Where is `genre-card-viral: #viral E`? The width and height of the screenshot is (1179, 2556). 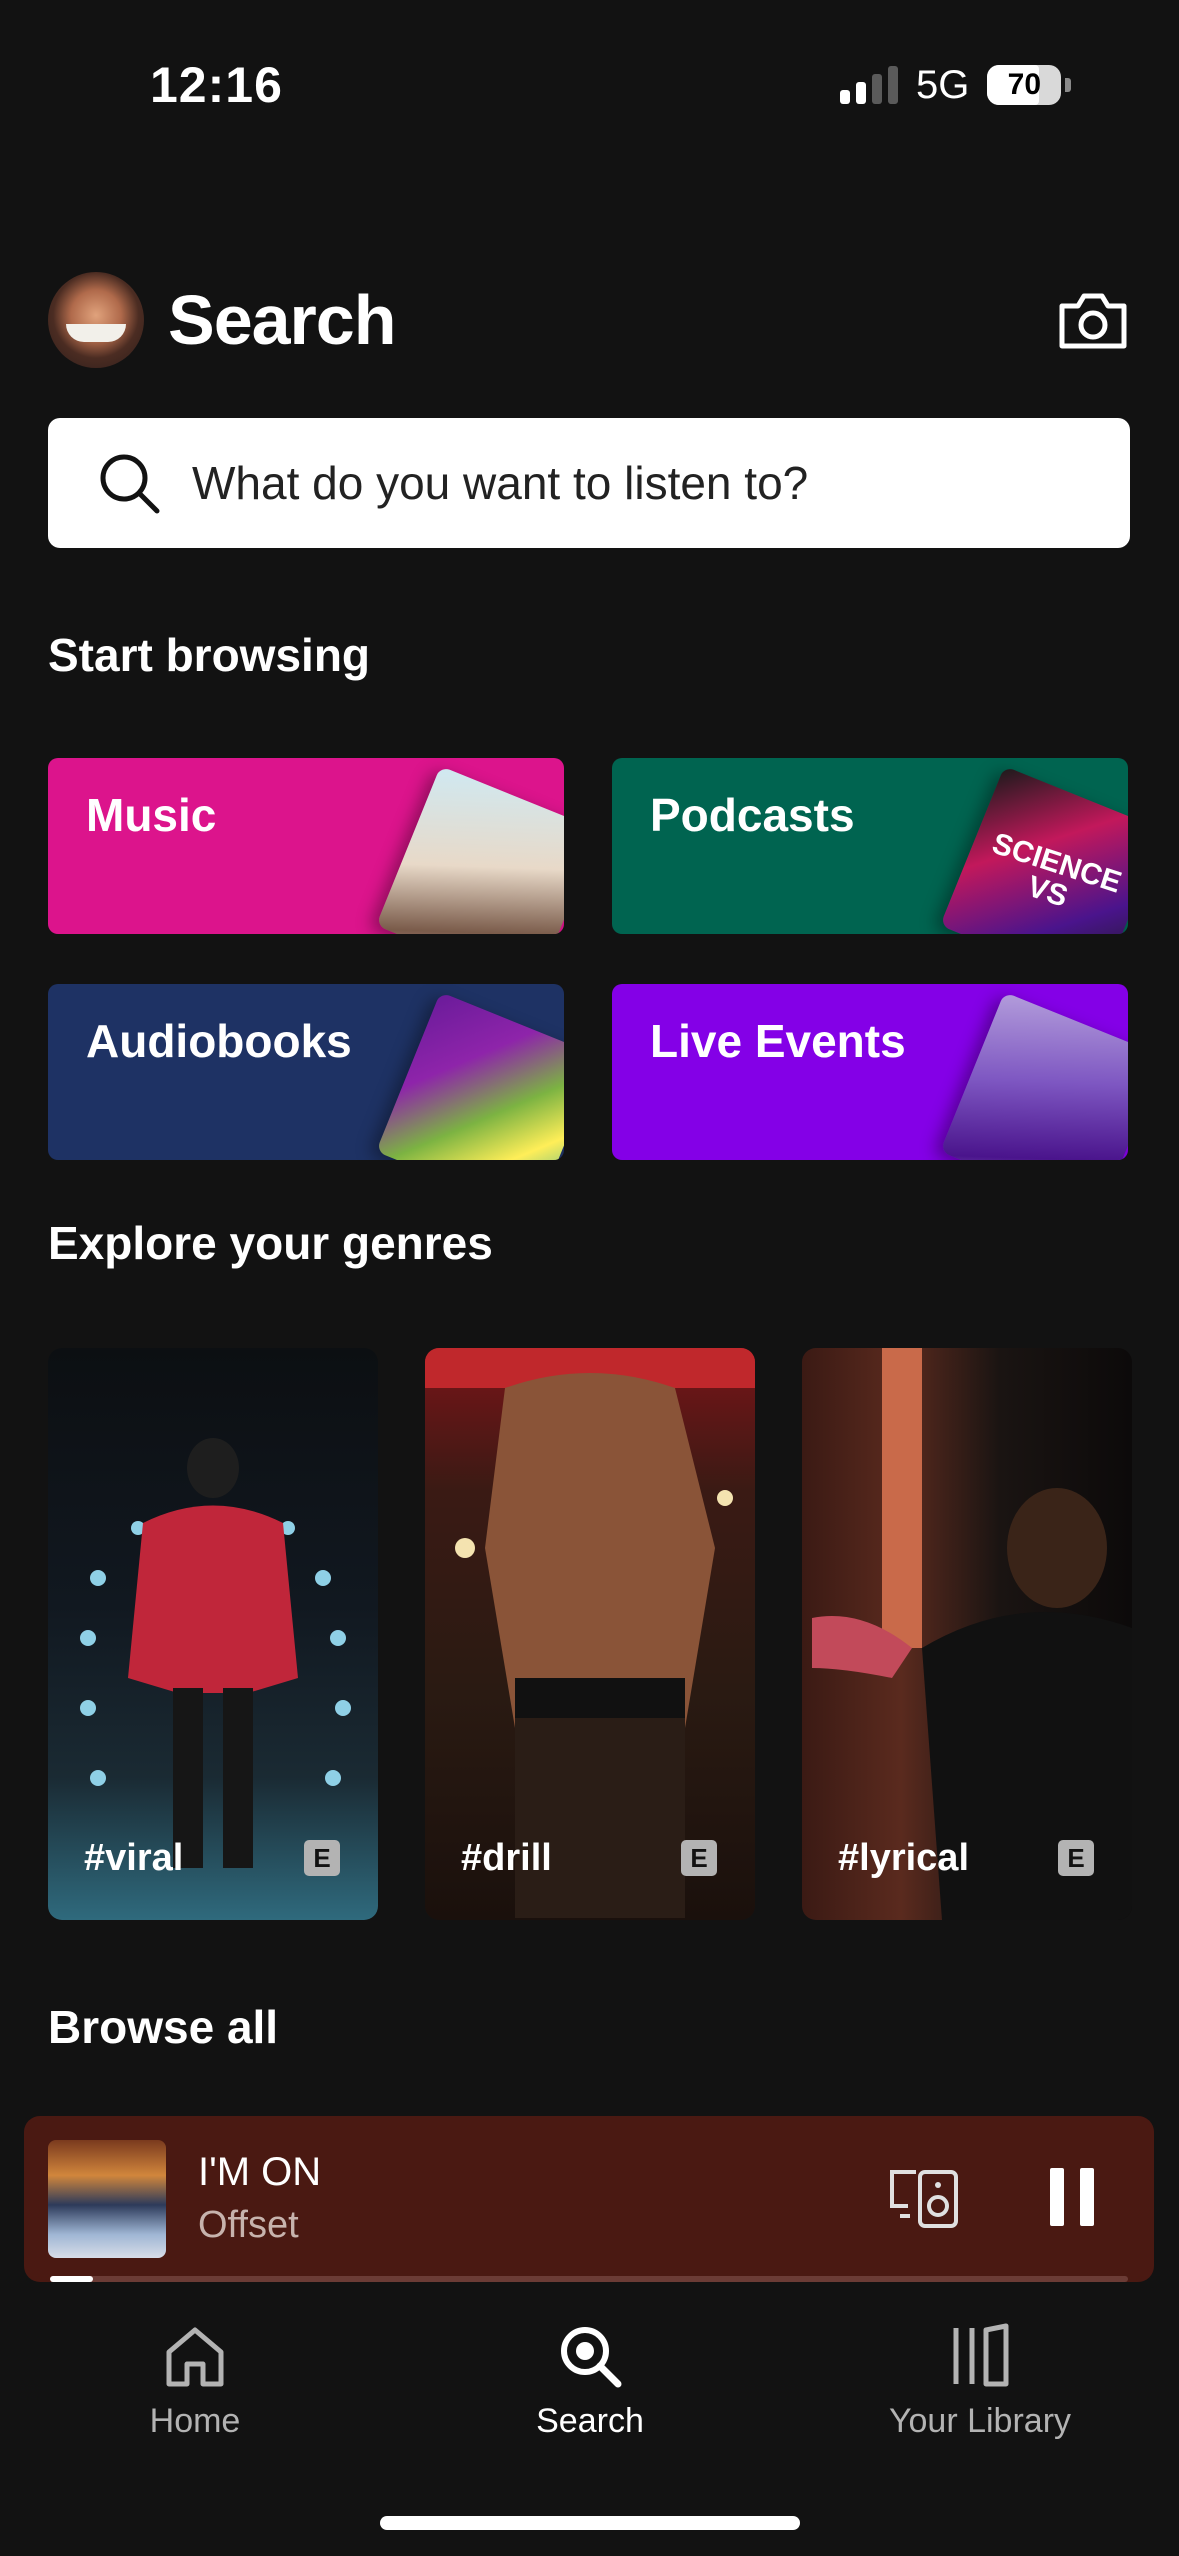 genre-card-viral: #viral E is located at coordinates (213, 1634).